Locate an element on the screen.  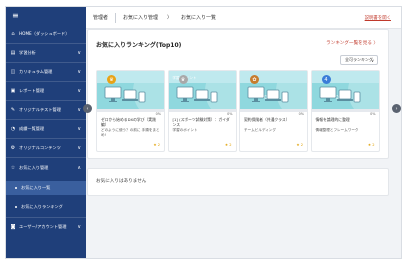
sidebar-item-label: オリジナルテスト管理 is located at coordinates (40, 109).